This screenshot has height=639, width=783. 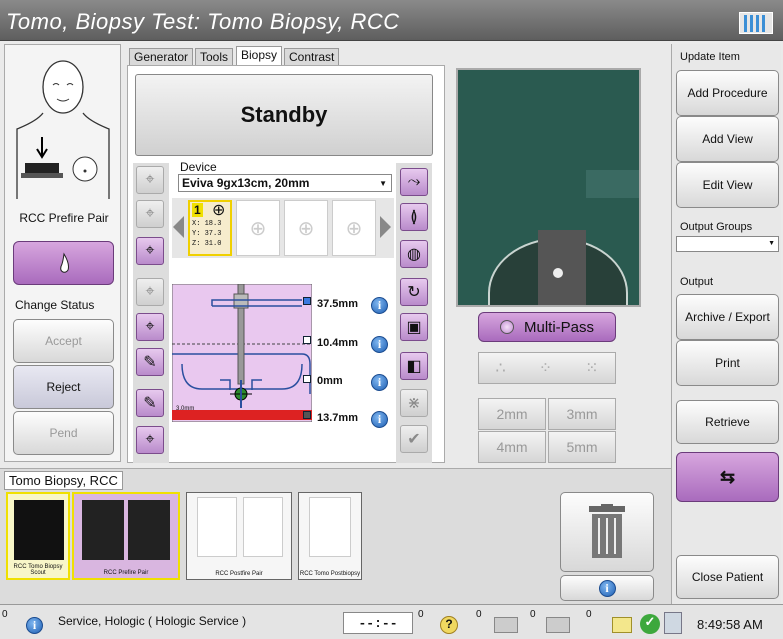 What do you see at coordinates (414, 292) in the screenshot?
I see `rotate-icon: ↻` at bounding box center [414, 292].